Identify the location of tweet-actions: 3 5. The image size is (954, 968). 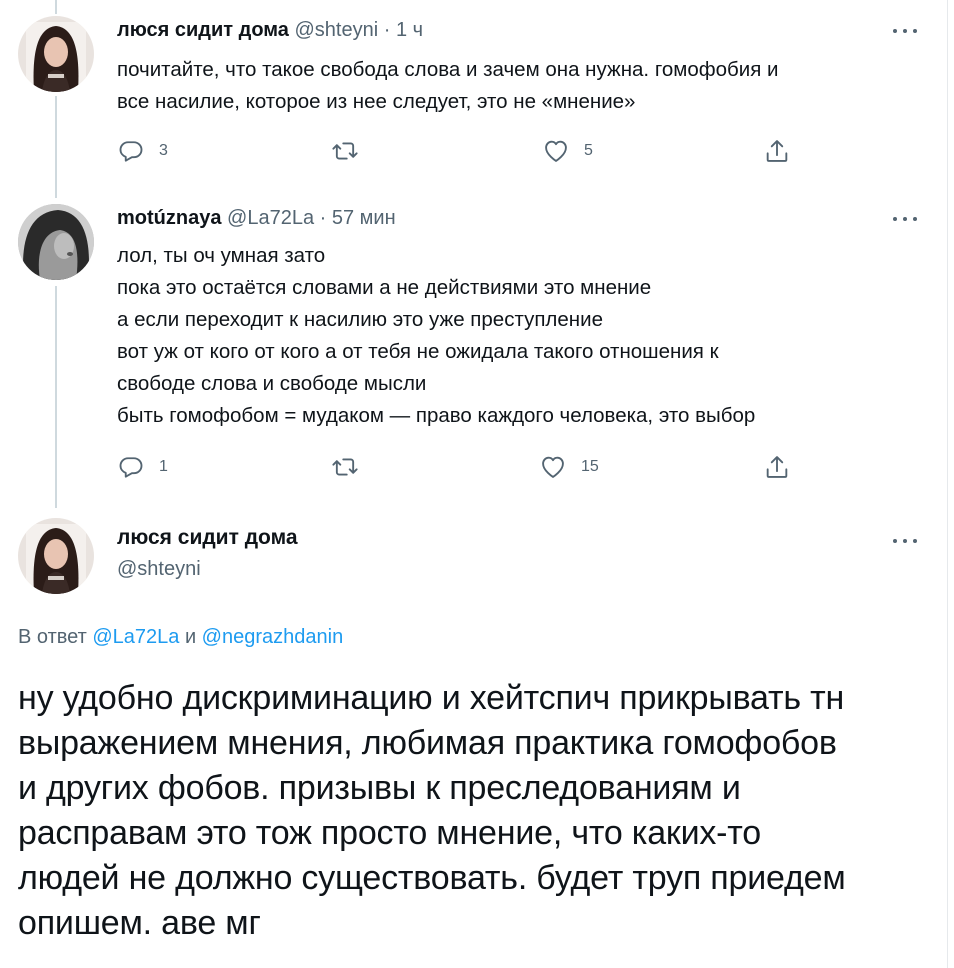
(462, 151).